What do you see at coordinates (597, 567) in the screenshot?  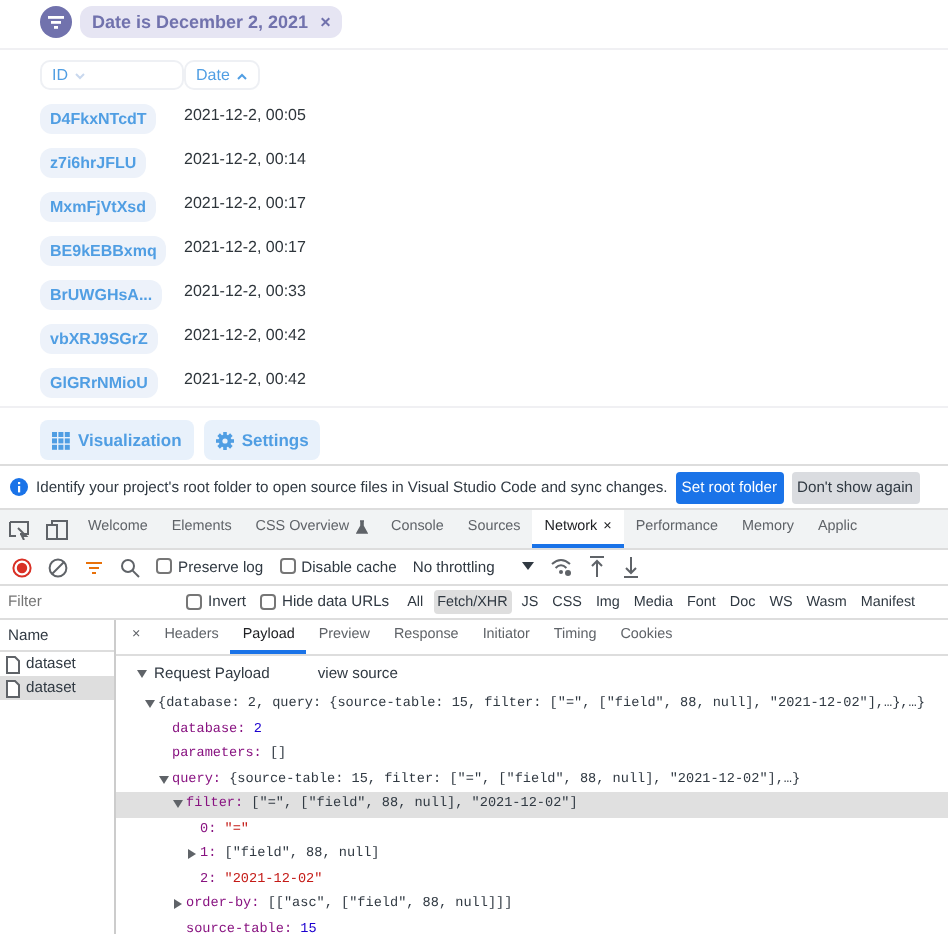 I see `upload-icon` at bounding box center [597, 567].